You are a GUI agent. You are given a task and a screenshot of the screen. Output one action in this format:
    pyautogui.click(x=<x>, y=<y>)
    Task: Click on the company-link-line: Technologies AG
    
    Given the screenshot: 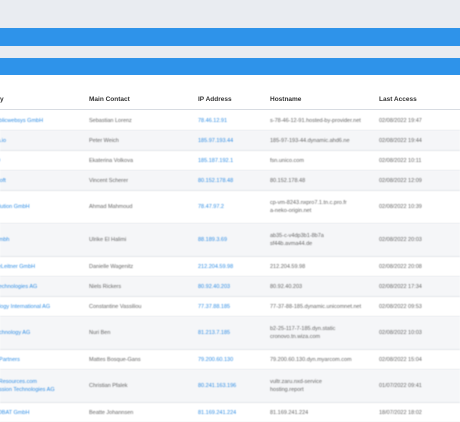 What is the action you would take?
    pyautogui.click(x=18, y=287)
    